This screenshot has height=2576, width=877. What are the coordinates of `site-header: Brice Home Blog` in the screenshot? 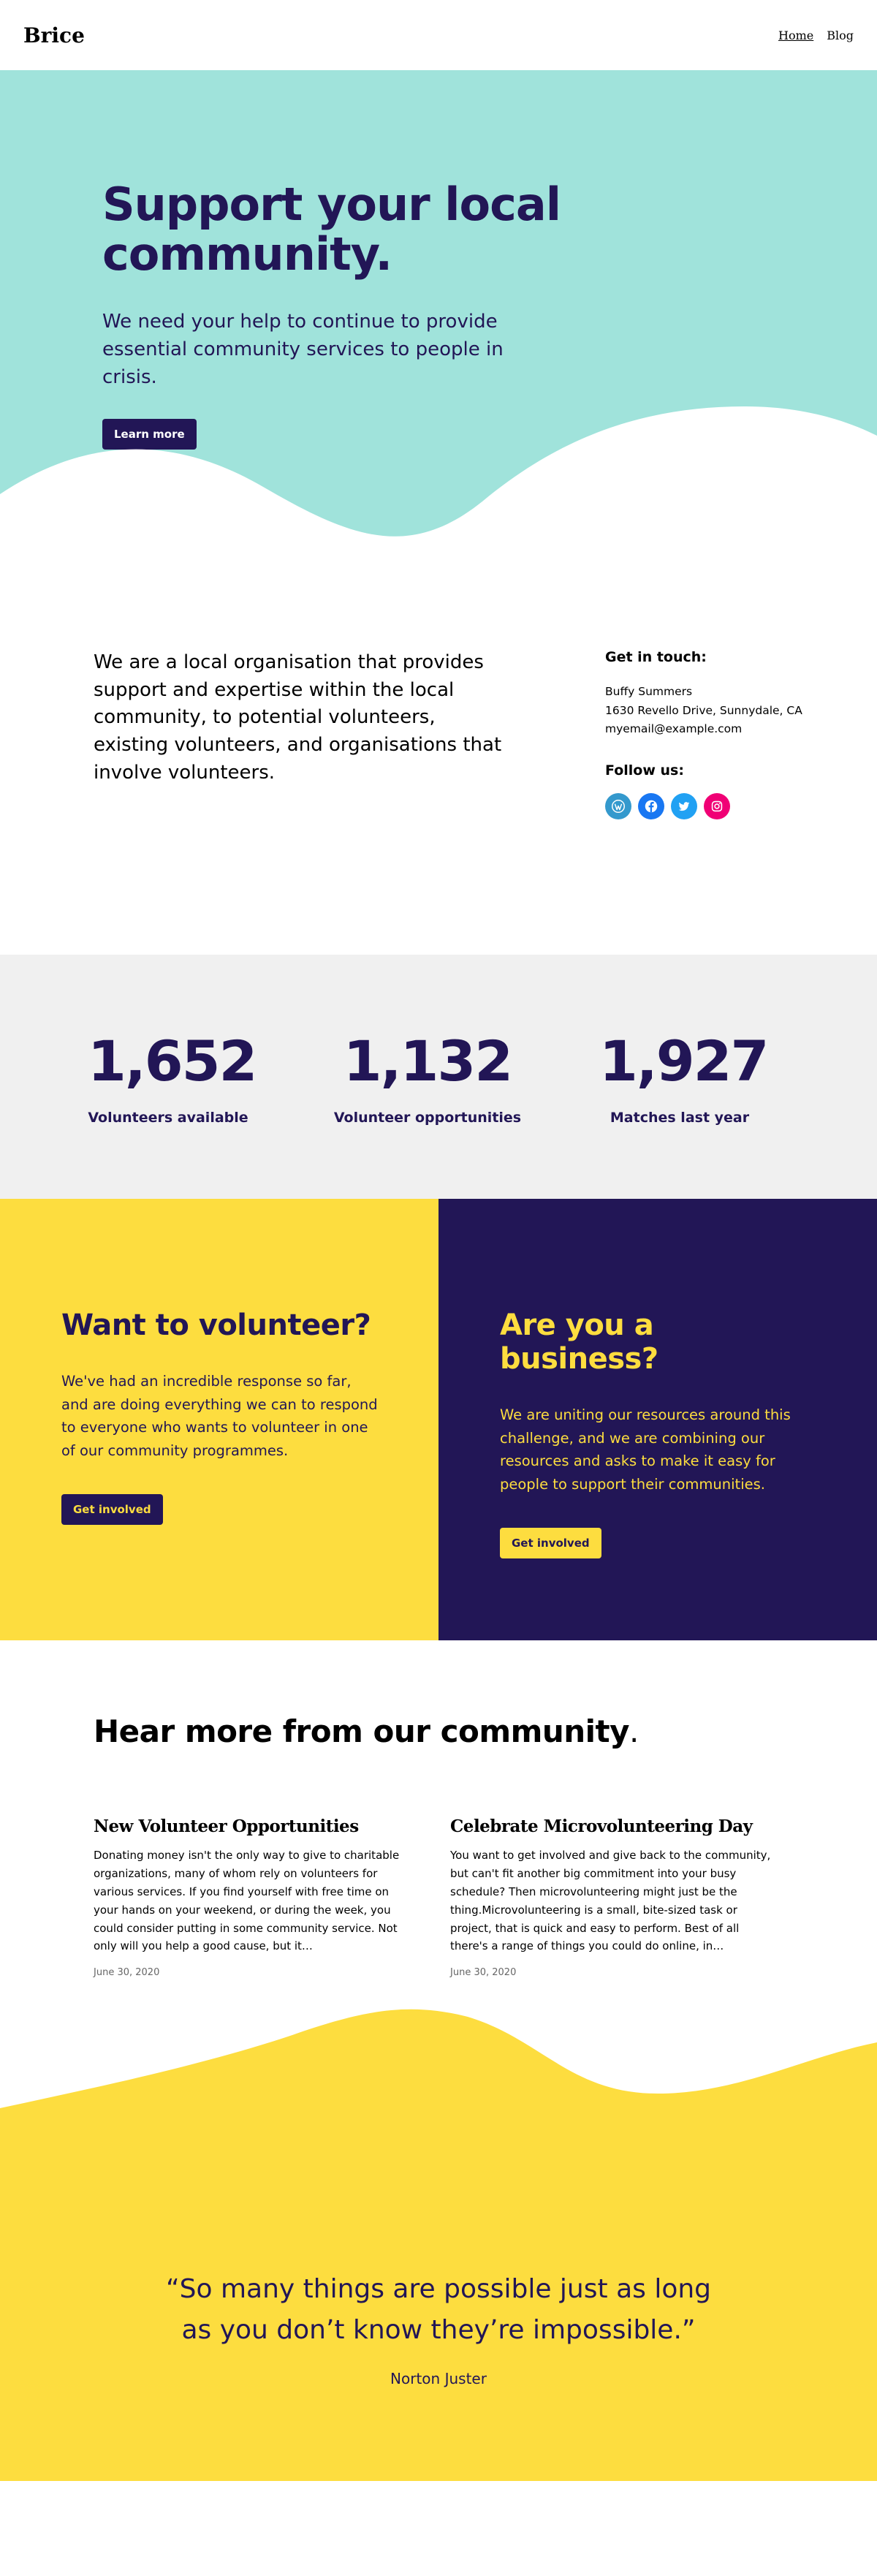 It's located at (438, 35).